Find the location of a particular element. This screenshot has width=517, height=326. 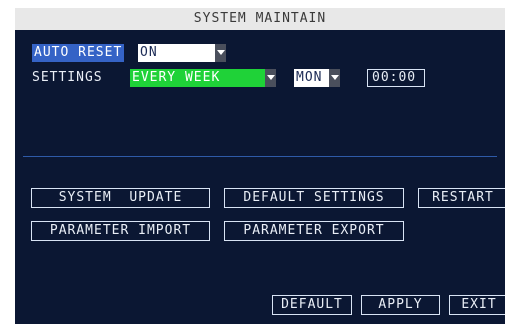

system-update-label: SYSTEM UPDATE is located at coordinates (120, 197).